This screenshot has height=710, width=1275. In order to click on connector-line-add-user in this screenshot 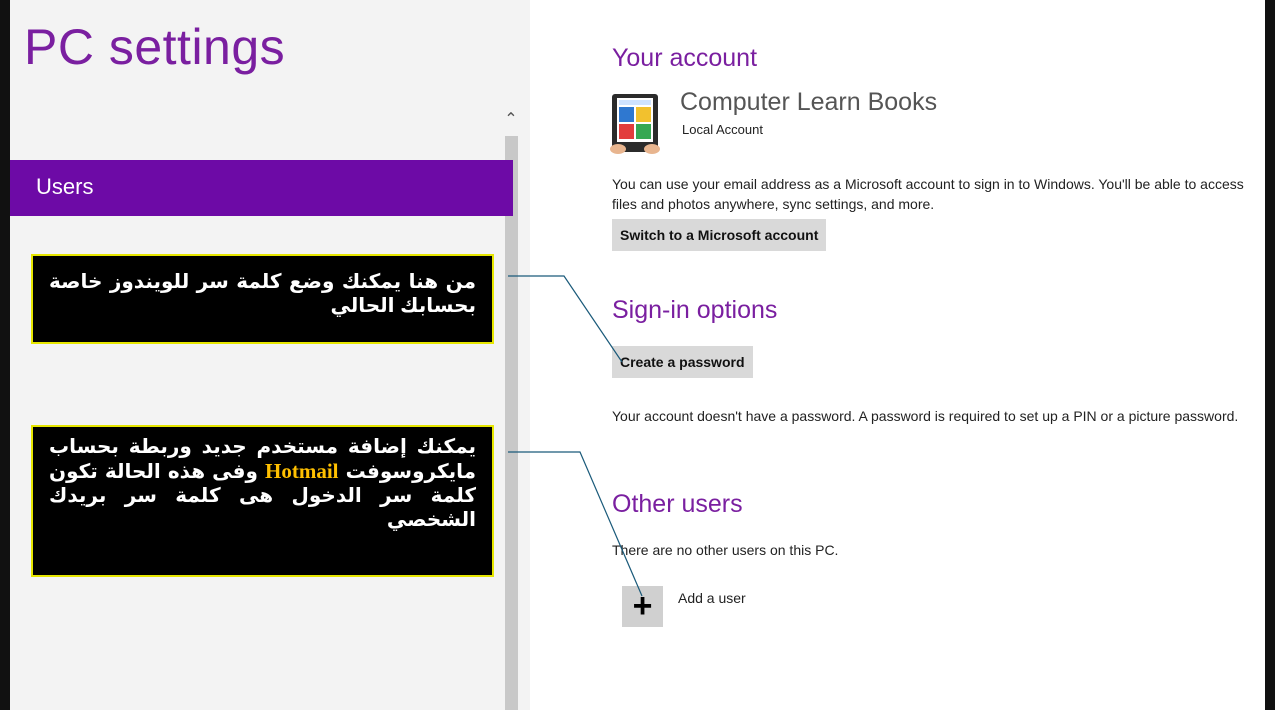, I will do `click(575, 524)`.